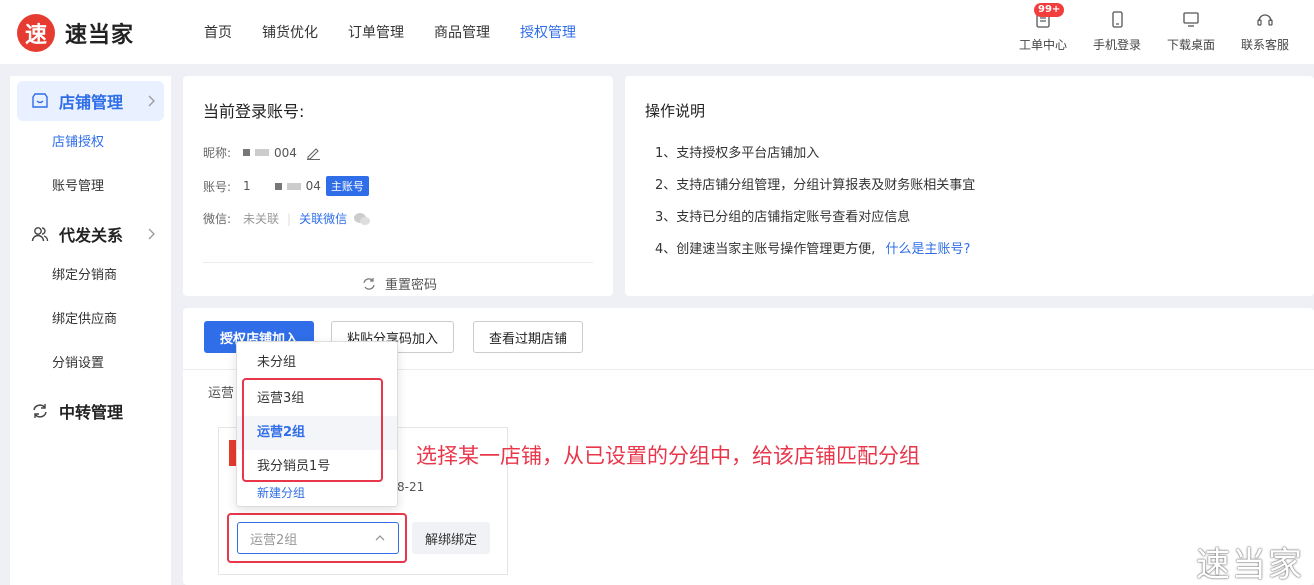 This screenshot has width=1314, height=585. What do you see at coordinates (218, 32) in the screenshot?
I see `nav-home: 首页` at bounding box center [218, 32].